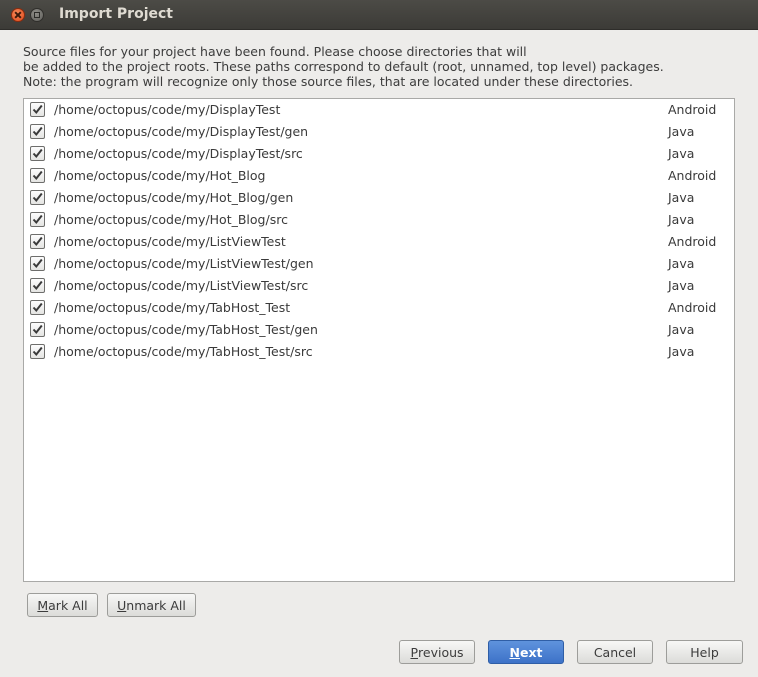 The width and height of the screenshot is (758, 677). What do you see at coordinates (156, 605) in the screenshot?
I see `unmark-all-label: nmark All` at bounding box center [156, 605].